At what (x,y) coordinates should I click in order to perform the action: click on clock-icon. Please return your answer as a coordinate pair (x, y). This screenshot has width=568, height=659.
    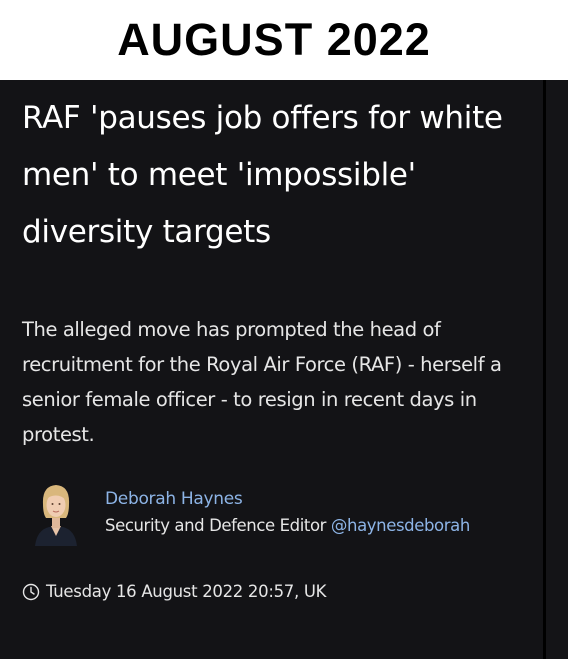
    Looking at the image, I should click on (31, 591).